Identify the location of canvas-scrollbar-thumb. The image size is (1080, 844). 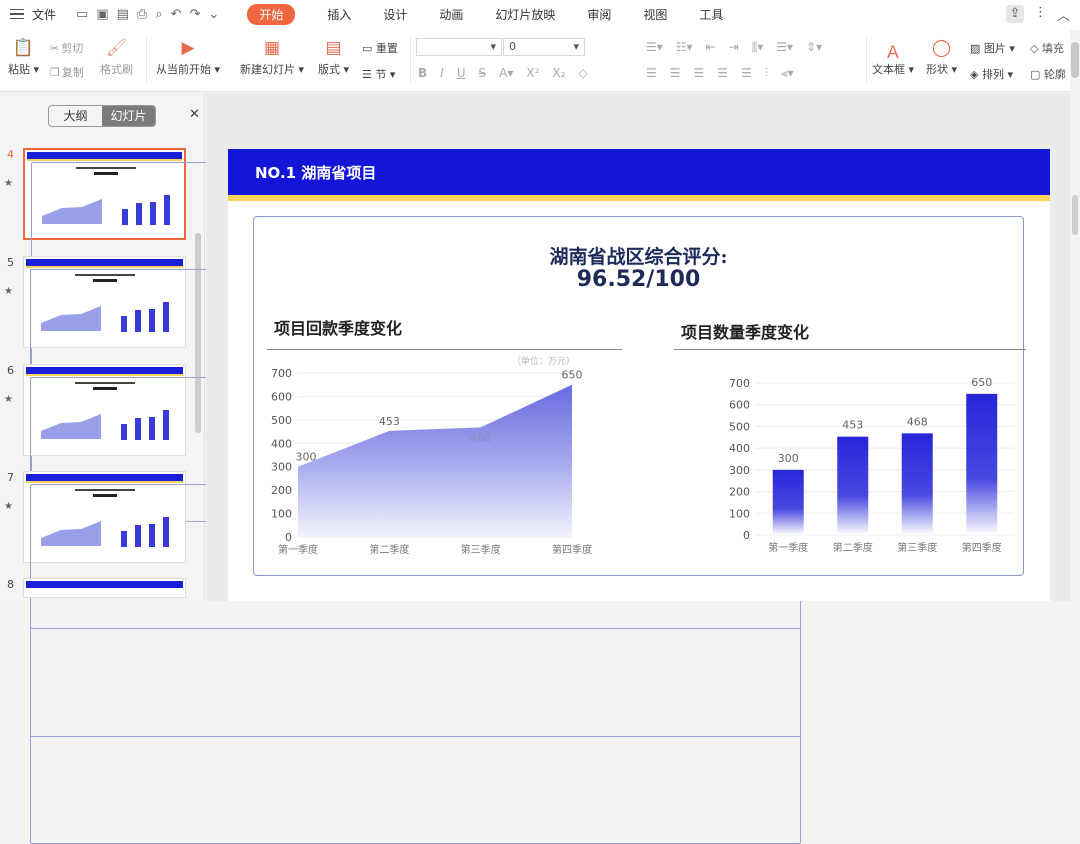
(1075, 215).